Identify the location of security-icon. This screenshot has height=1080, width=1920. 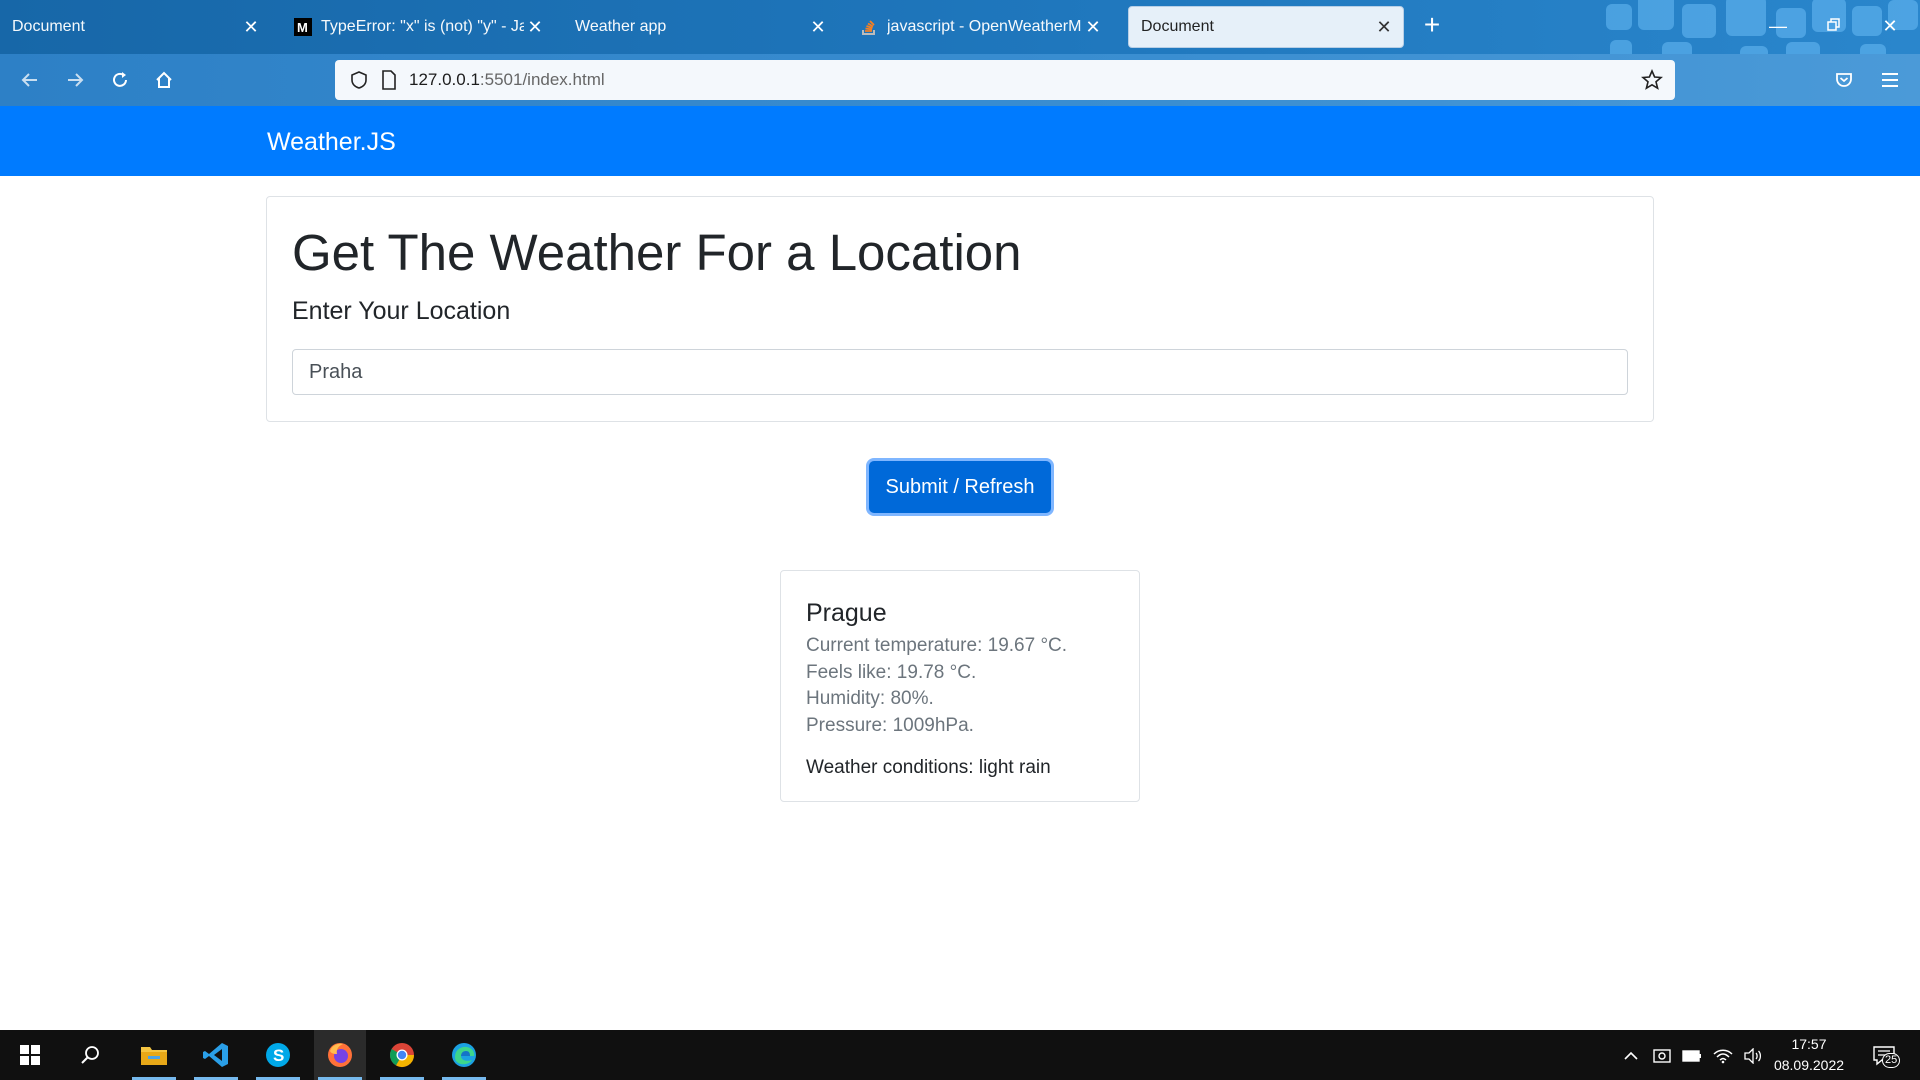
(1662, 1056).